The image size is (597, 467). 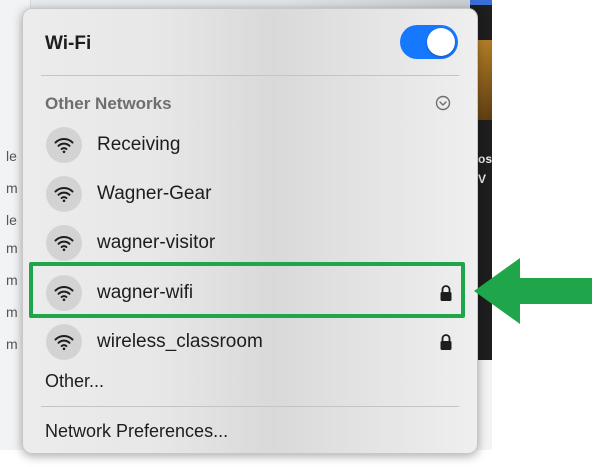 What do you see at coordinates (251, 194) in the screenshot?
I see `network-item-wagner-gear: Wagner-Gear` at bounding box center [251, 194].